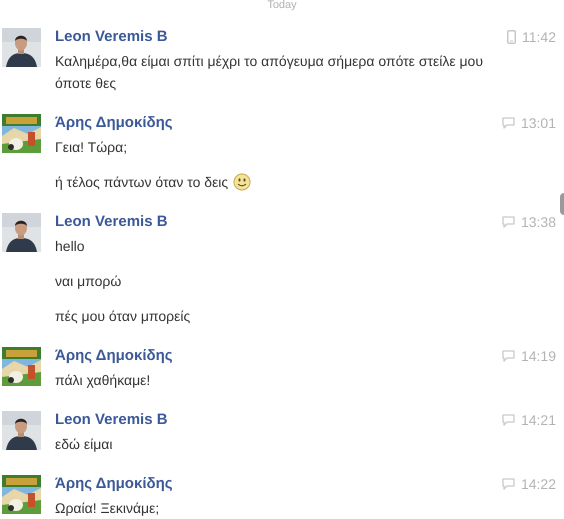  Describe the element at coordinates (538, 356) in the screenshot. I see `message-time: 14:19` at that location.